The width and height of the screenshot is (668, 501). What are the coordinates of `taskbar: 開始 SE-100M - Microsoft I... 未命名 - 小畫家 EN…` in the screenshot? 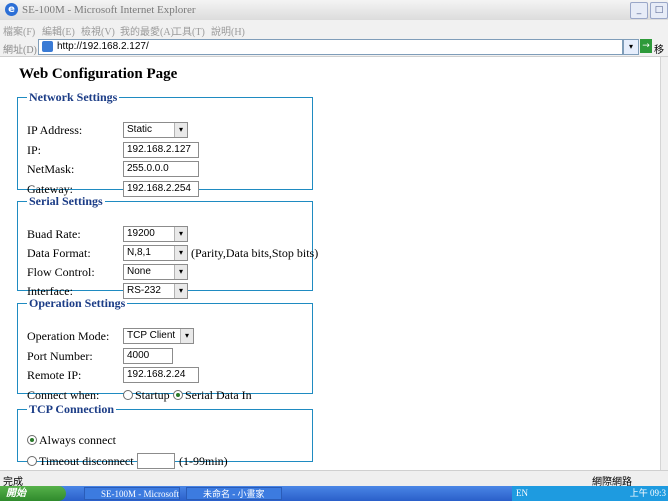 It's located at (334, 493).